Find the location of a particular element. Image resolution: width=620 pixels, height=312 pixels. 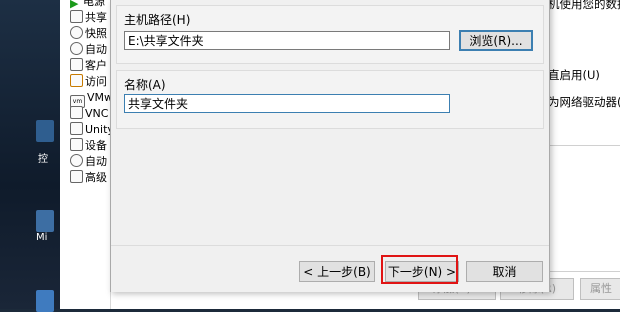

tree-item-vnc: VNC is located at coordinates (89, 114).